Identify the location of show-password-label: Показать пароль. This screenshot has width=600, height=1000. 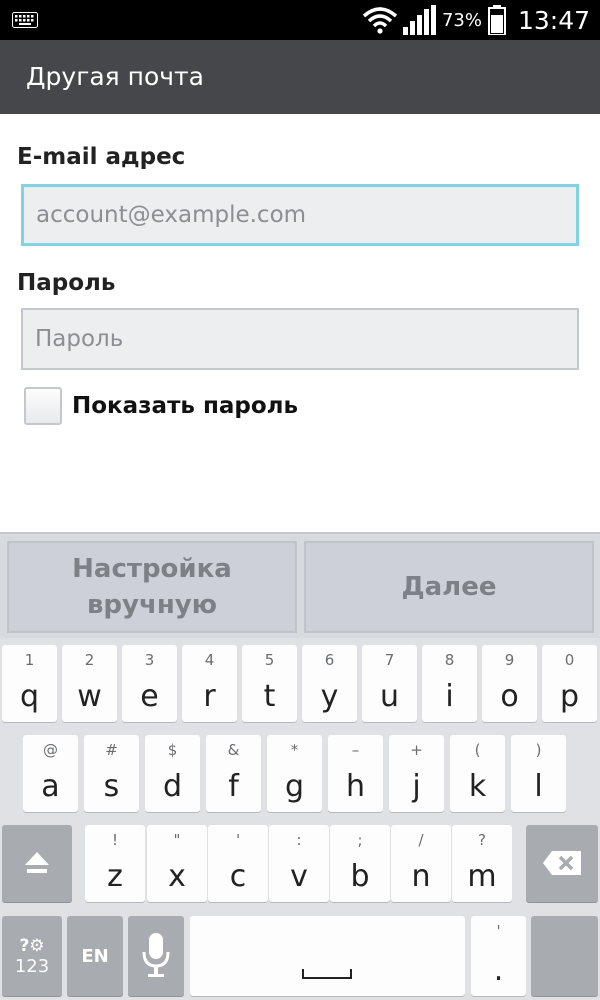
(185, 406).